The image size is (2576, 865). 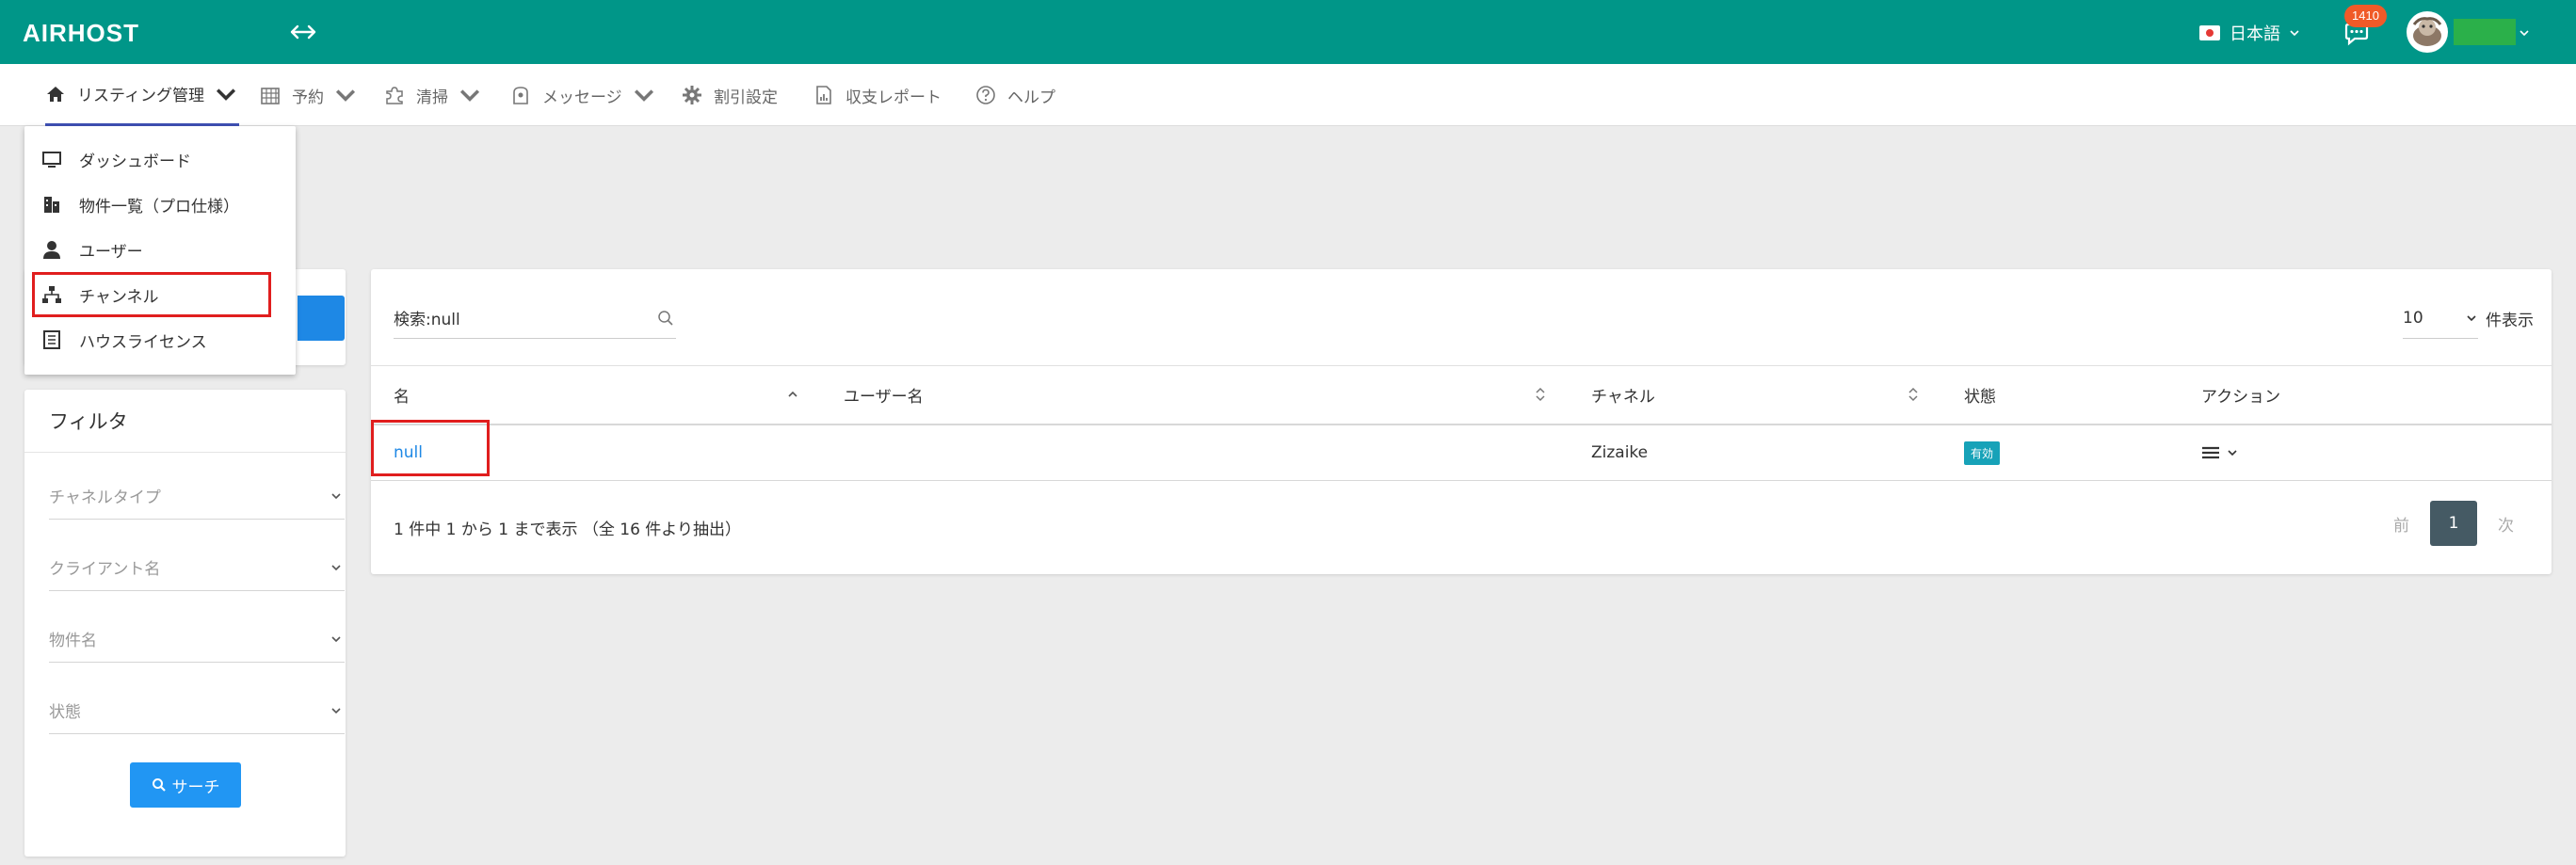 I want to click on japan-flag-icon, so click(x=2209, y=32).